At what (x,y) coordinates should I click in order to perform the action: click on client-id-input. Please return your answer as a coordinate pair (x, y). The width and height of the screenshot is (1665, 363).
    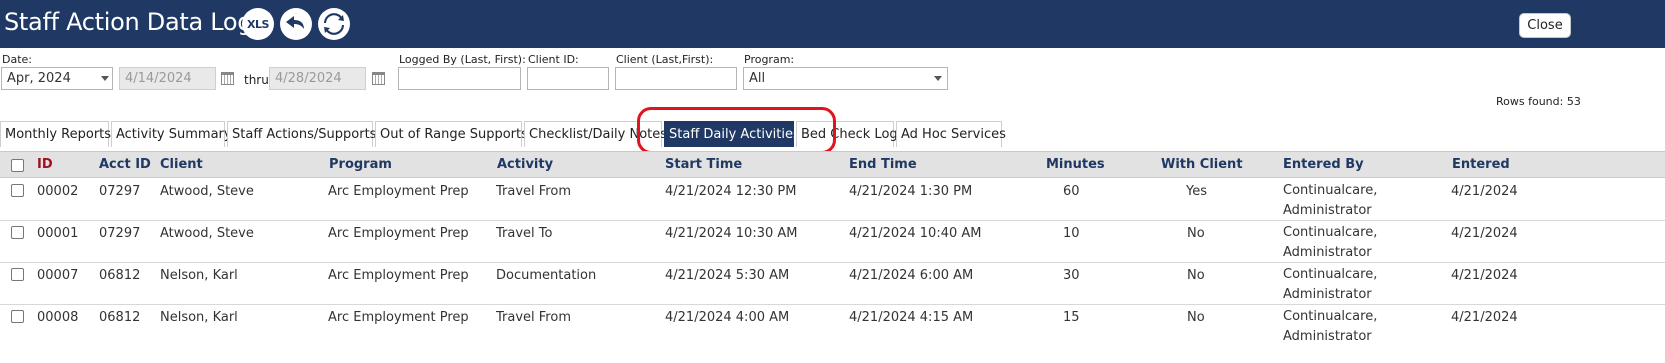
    Looking at the image, I should click on (568, 78).